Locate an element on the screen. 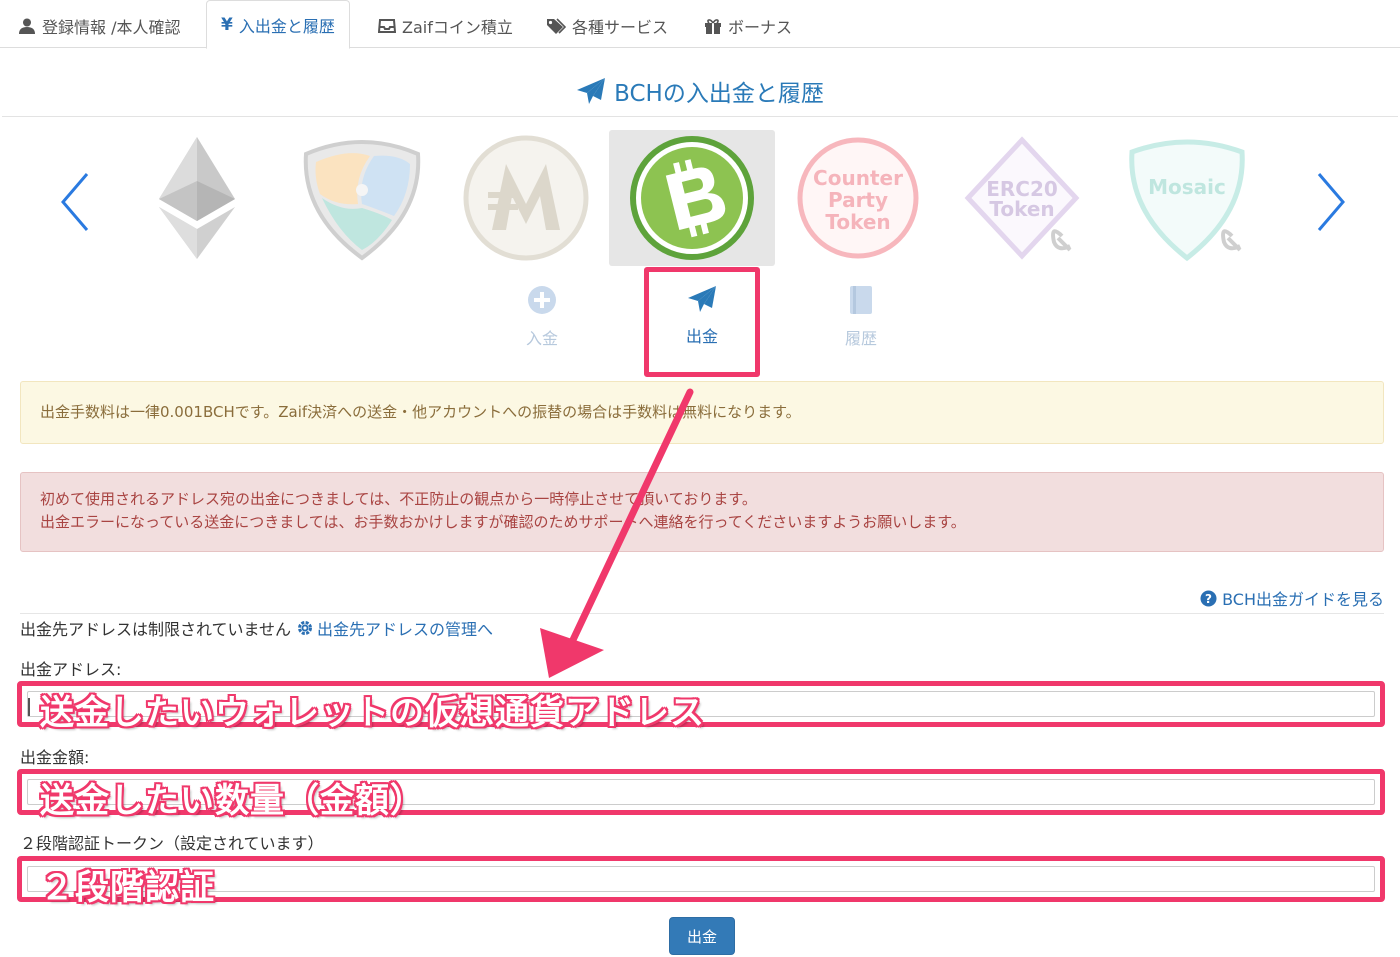 This screenshot has width=1400, height=957. tab-bonus: ボーナス is located at coordinates (748, 26).